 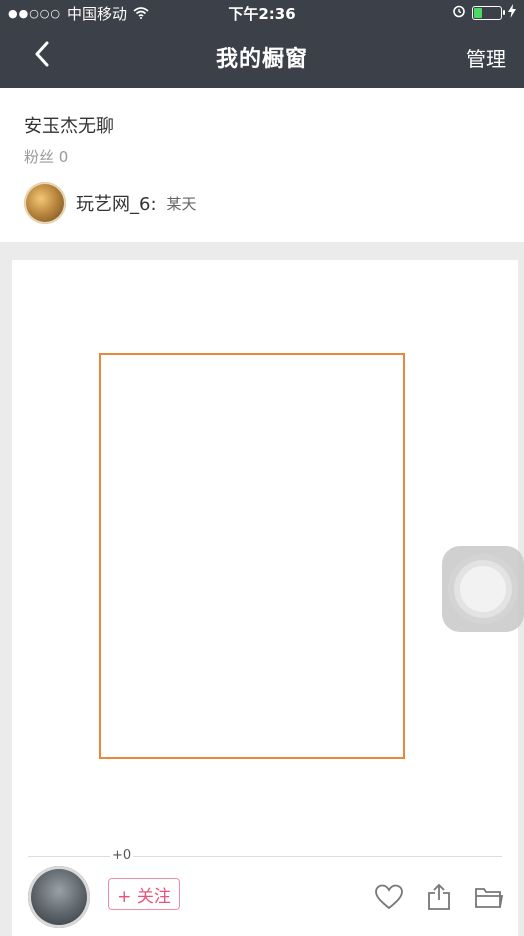 I want to click on assistive-touch-icon, so click(x=483, y=589).